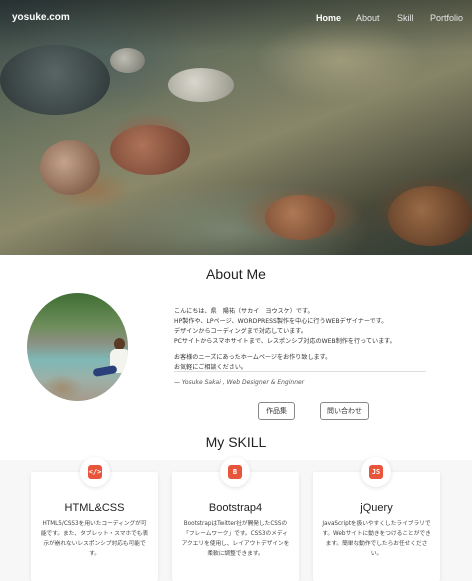 The width and height of the screenshot is (472, 581). I want to click on bootstrap-icon: B, so click(235, 472).